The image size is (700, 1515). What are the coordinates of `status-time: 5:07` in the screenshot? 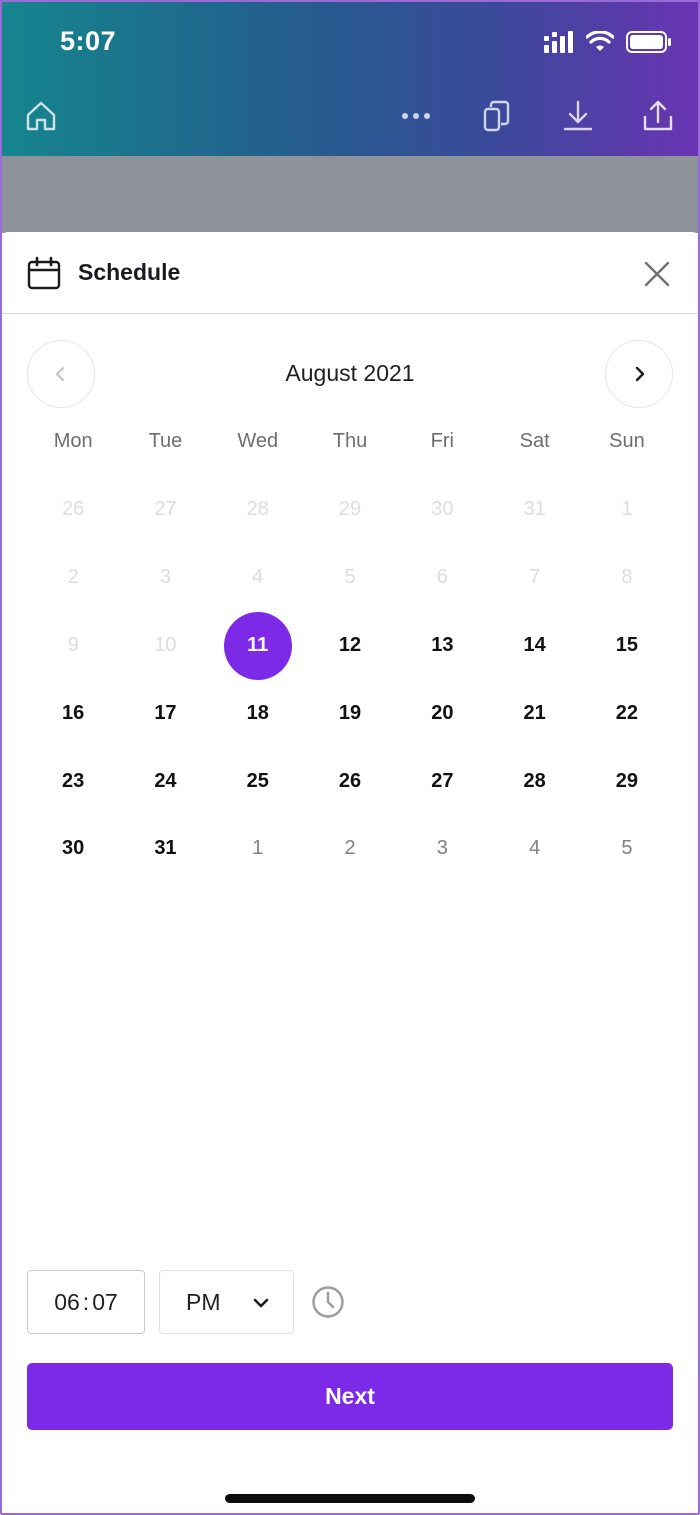 It's located at (88, 41).